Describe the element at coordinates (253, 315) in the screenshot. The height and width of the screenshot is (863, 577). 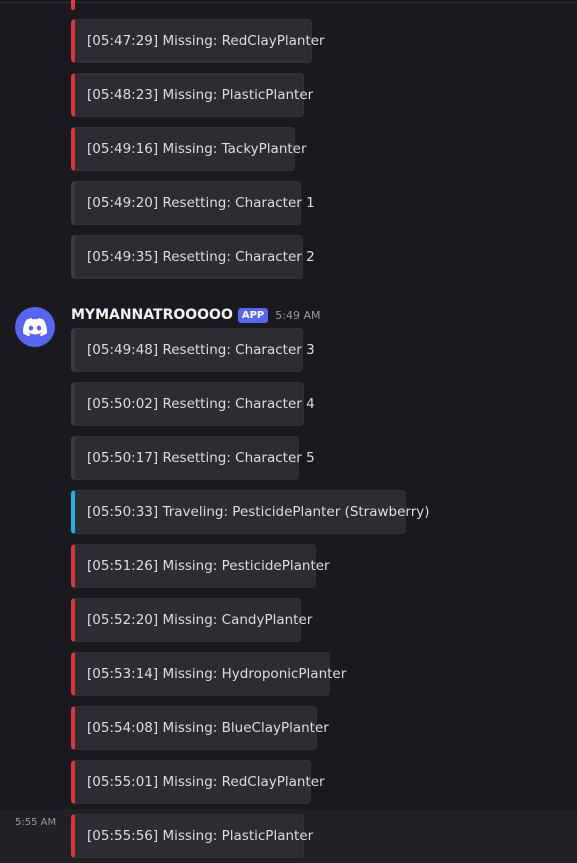
I see `app-badge: APP` at that location.